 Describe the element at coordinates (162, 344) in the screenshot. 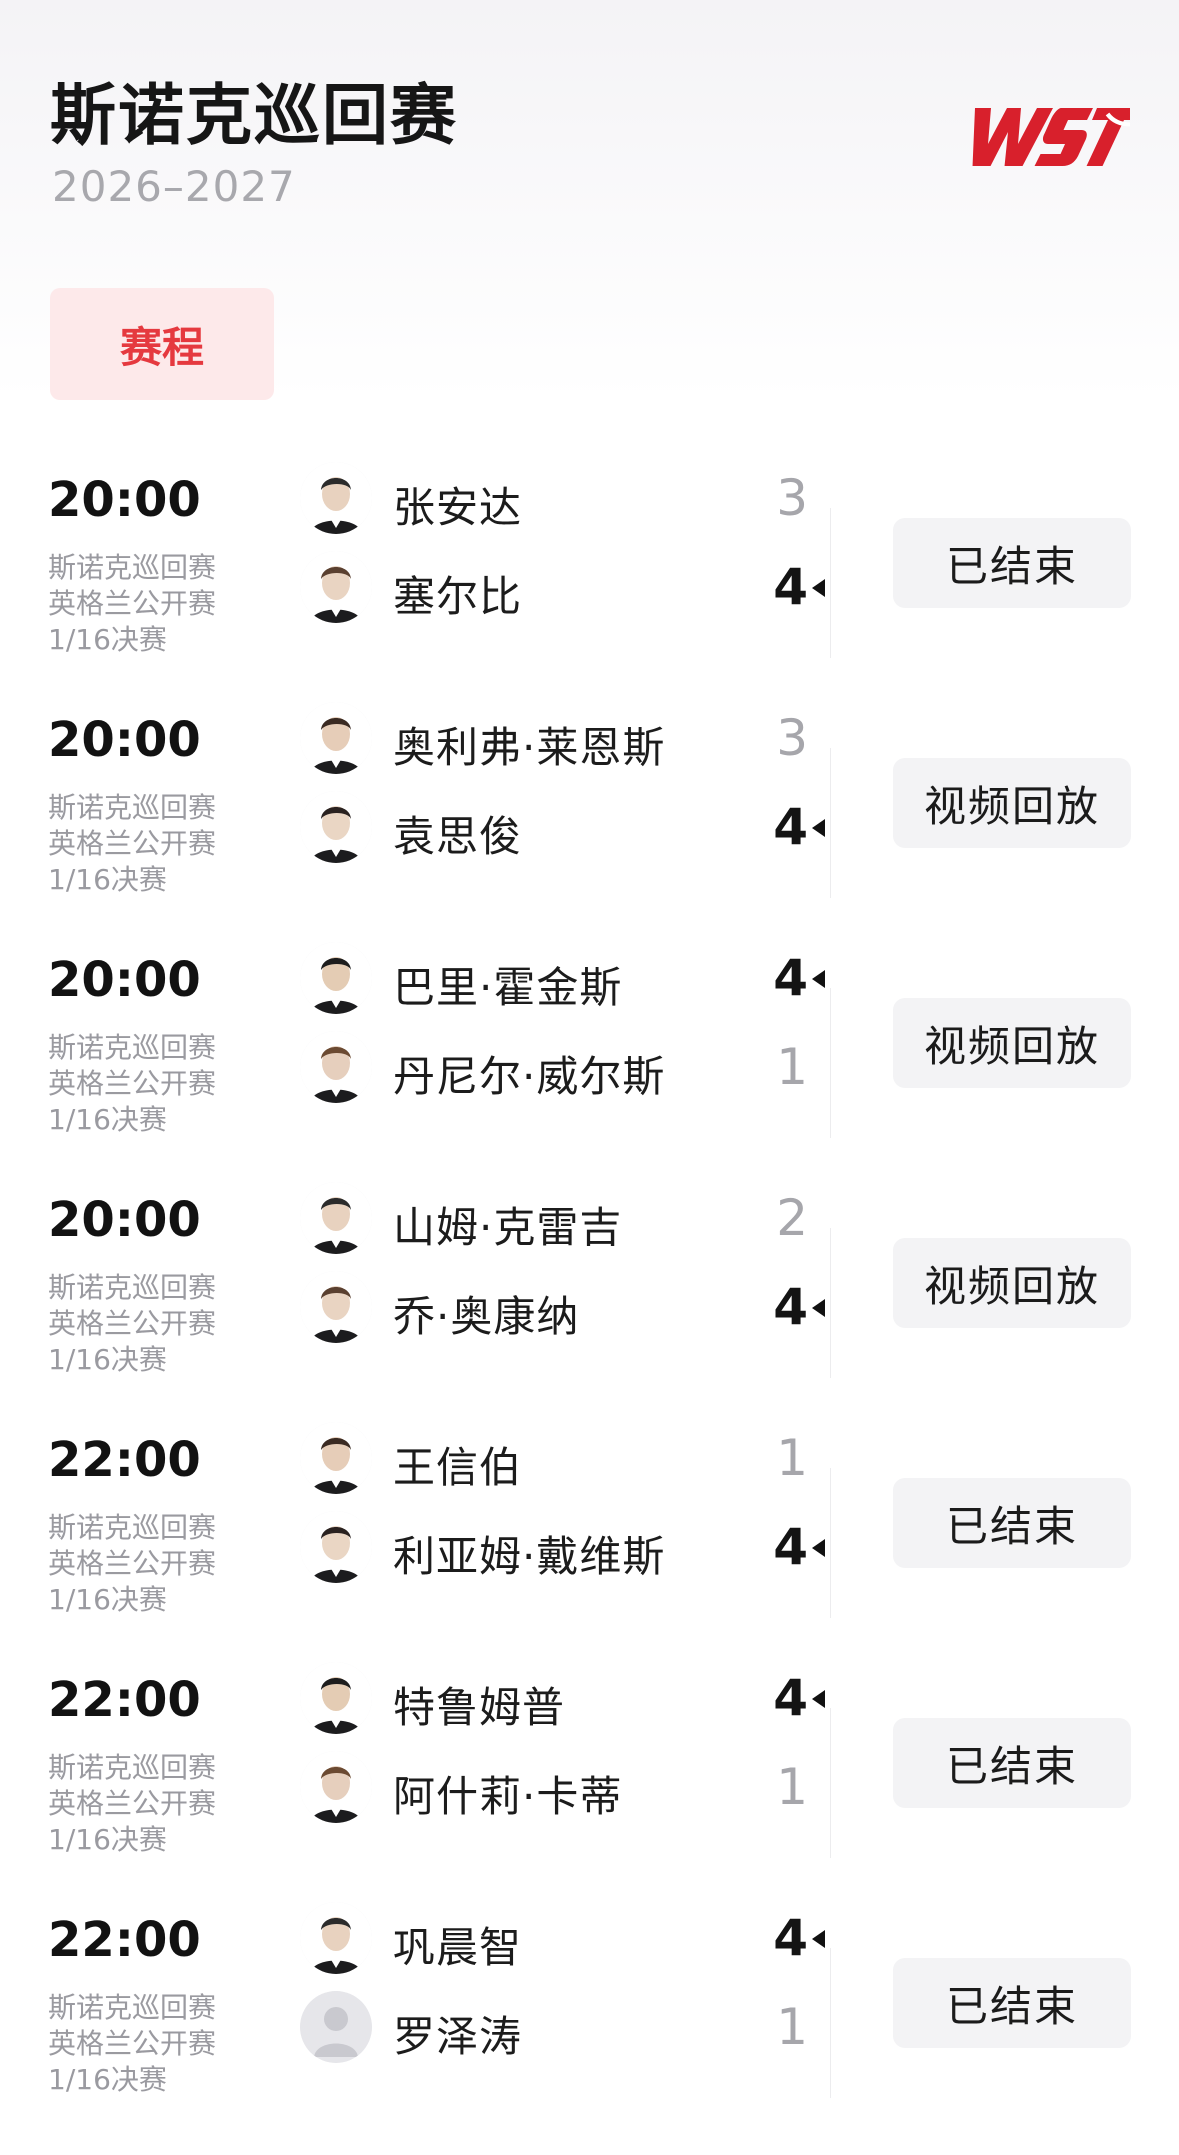

I see `tab-schedule: 赛程` at that location.